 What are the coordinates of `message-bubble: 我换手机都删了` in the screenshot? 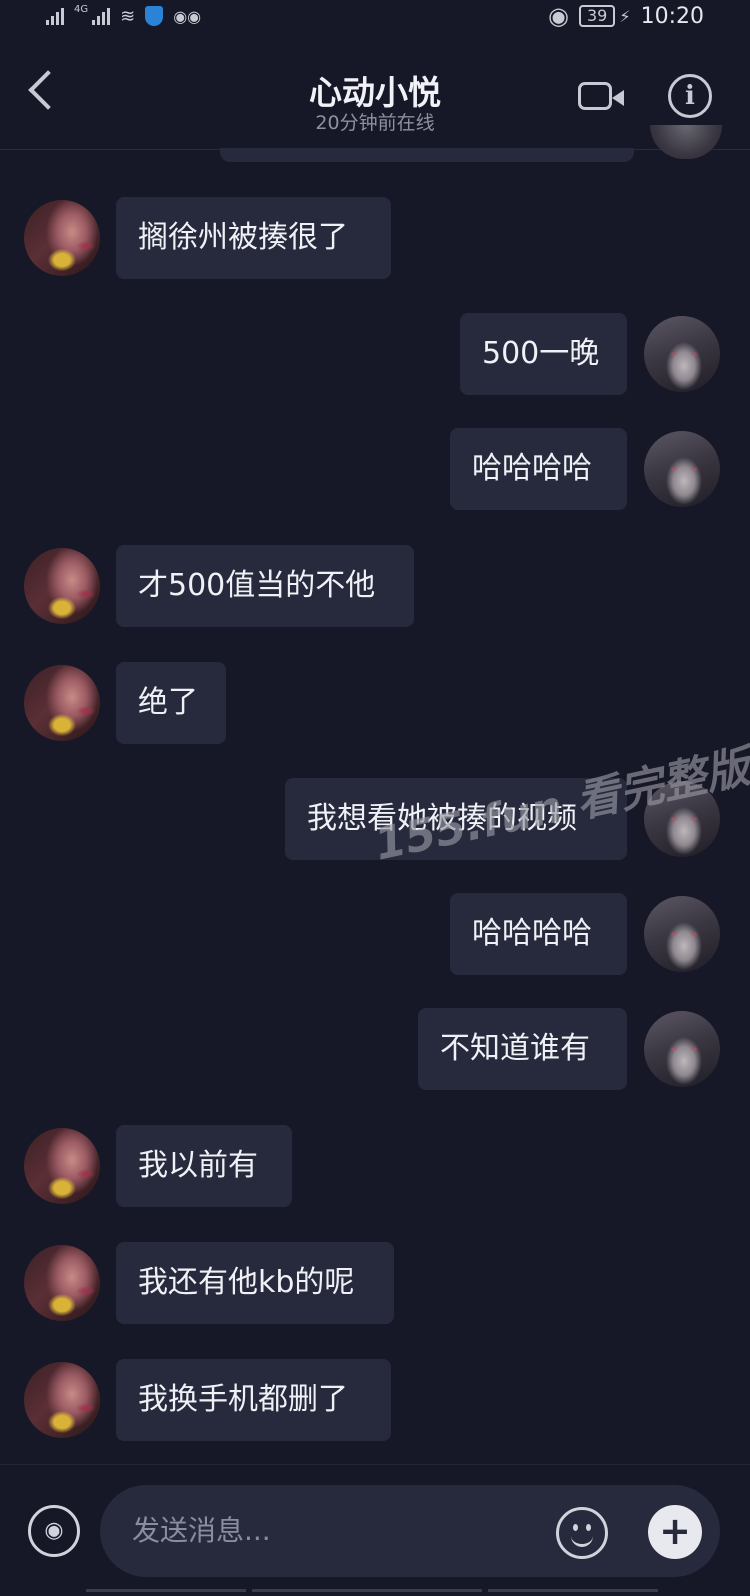 It's located at (253, 1400).